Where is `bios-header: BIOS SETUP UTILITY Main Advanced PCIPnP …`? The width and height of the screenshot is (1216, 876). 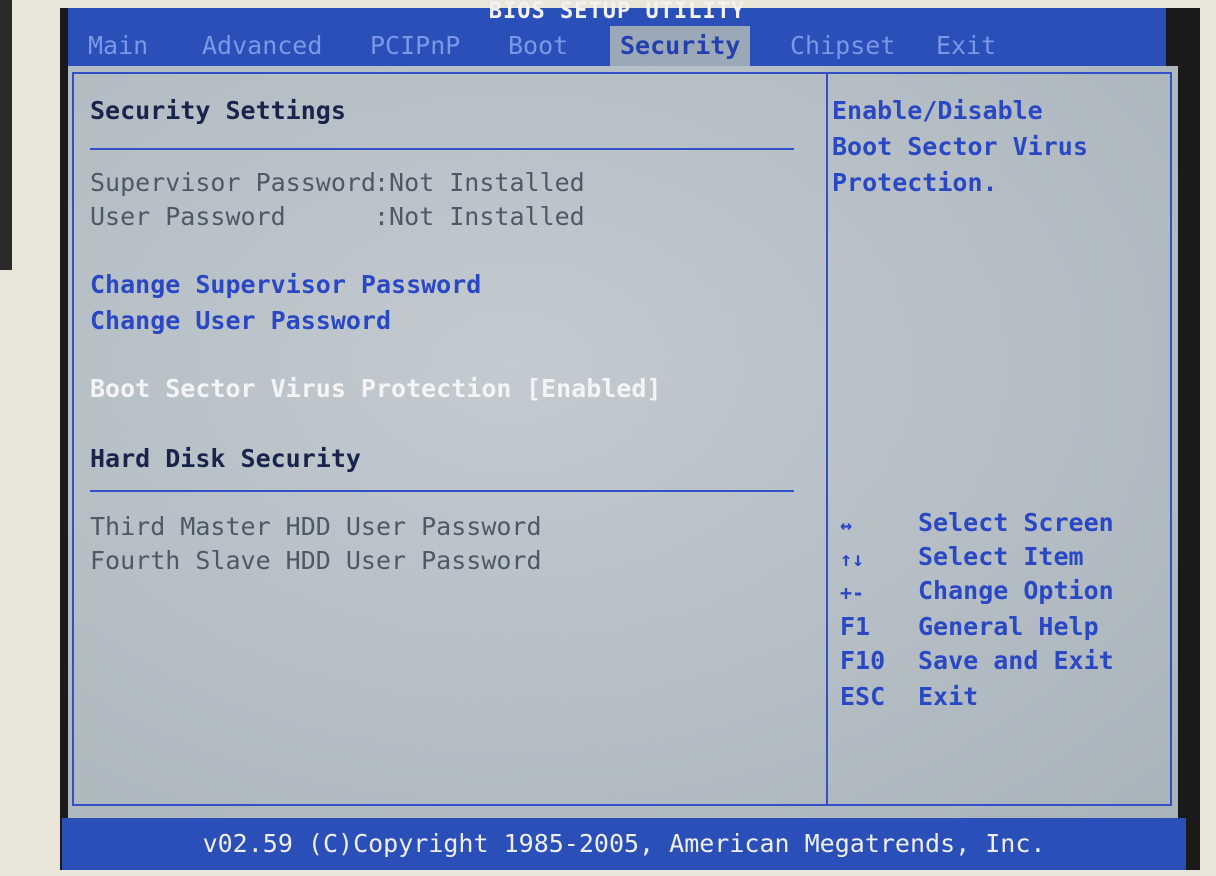
bios-header: BIOS SETUP UTILITY Main Advanced PCIPnP … is located at coordinates (617, 33).